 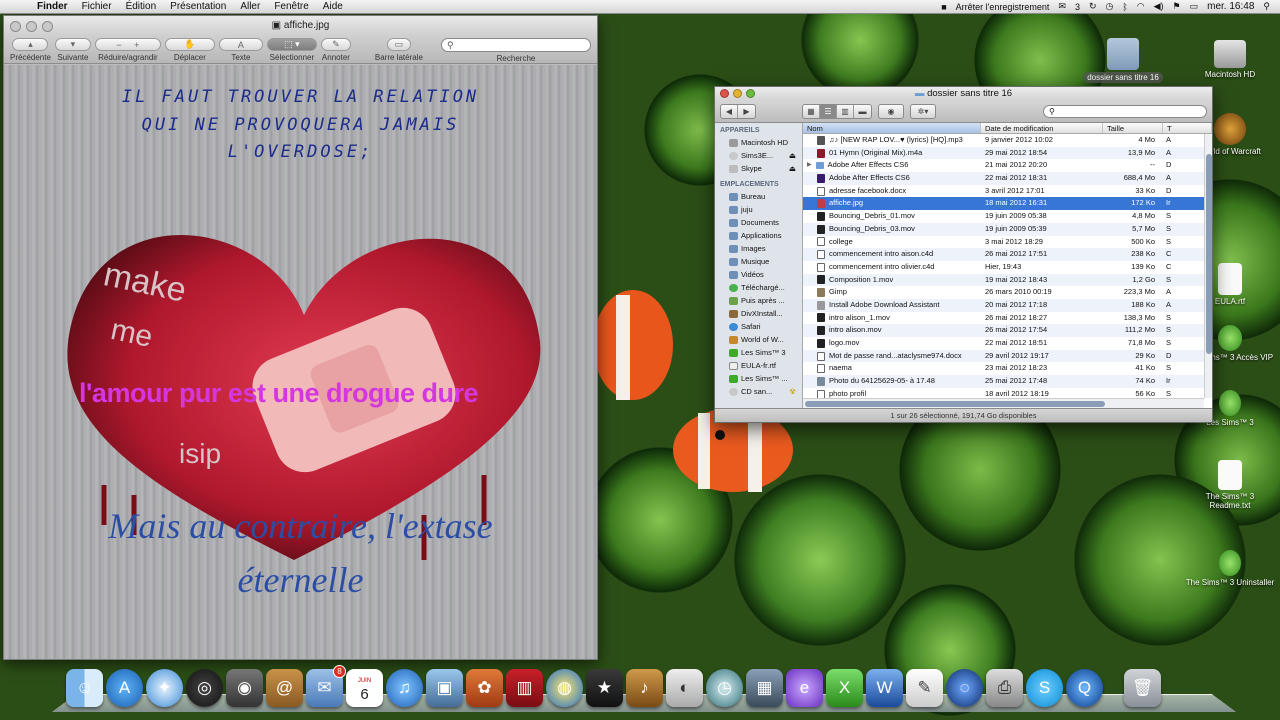 I want to click on table-row-selected: affiche.jpg 18 mai 2012 16:31 172 Ko Ir, so click(x=1007, y=204).